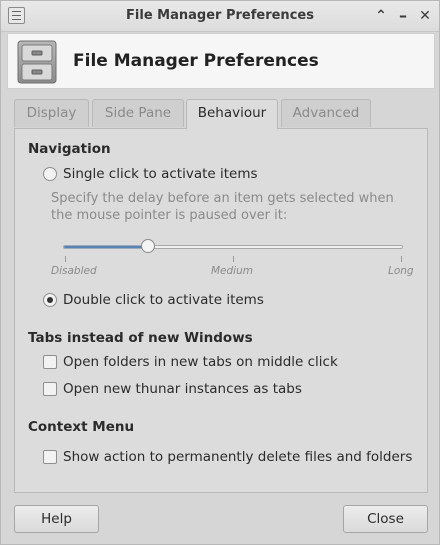  Describe the element at coordinates (50, 389) in the screenshot. I see `thunar-tabs-checkbox` at that location.